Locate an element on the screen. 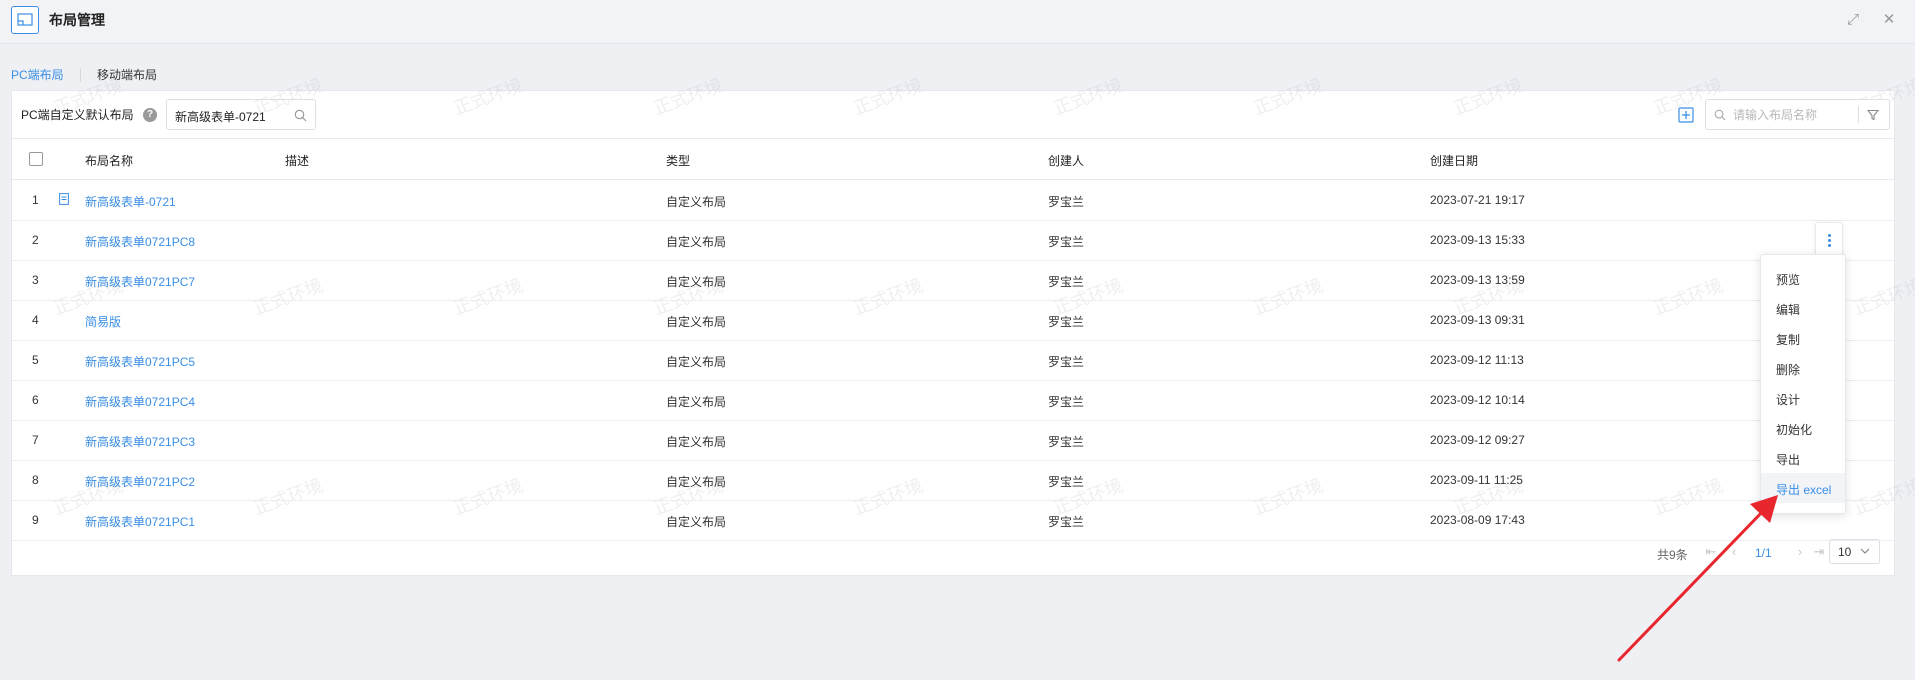 Image resolution: width=1915 pixels, height=680 pixels. default-layout-value: 新高级表单-0721 is located at coordinates (220, 117).